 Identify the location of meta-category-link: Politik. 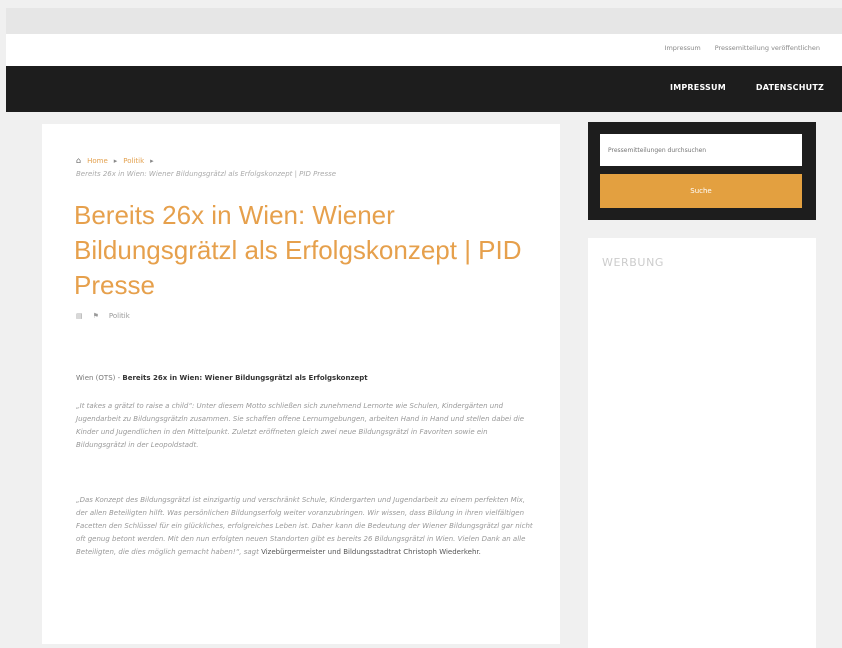
(119, 316).